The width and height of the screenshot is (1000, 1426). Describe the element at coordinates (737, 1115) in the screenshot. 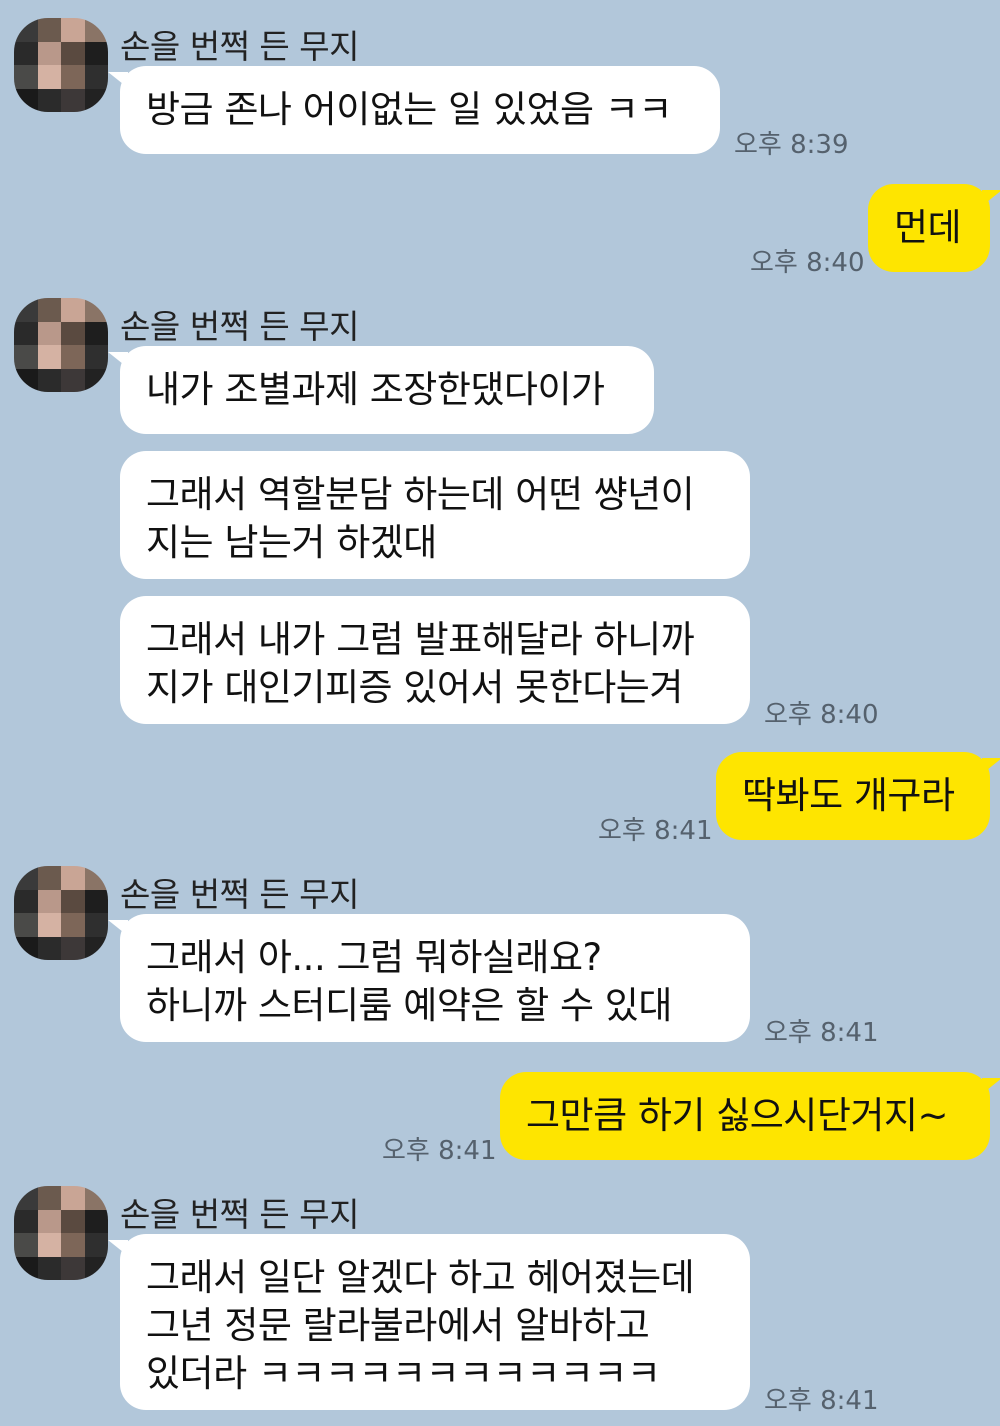

I see `message-text: 그만큼 하기 싫으시단거지~` at that location.